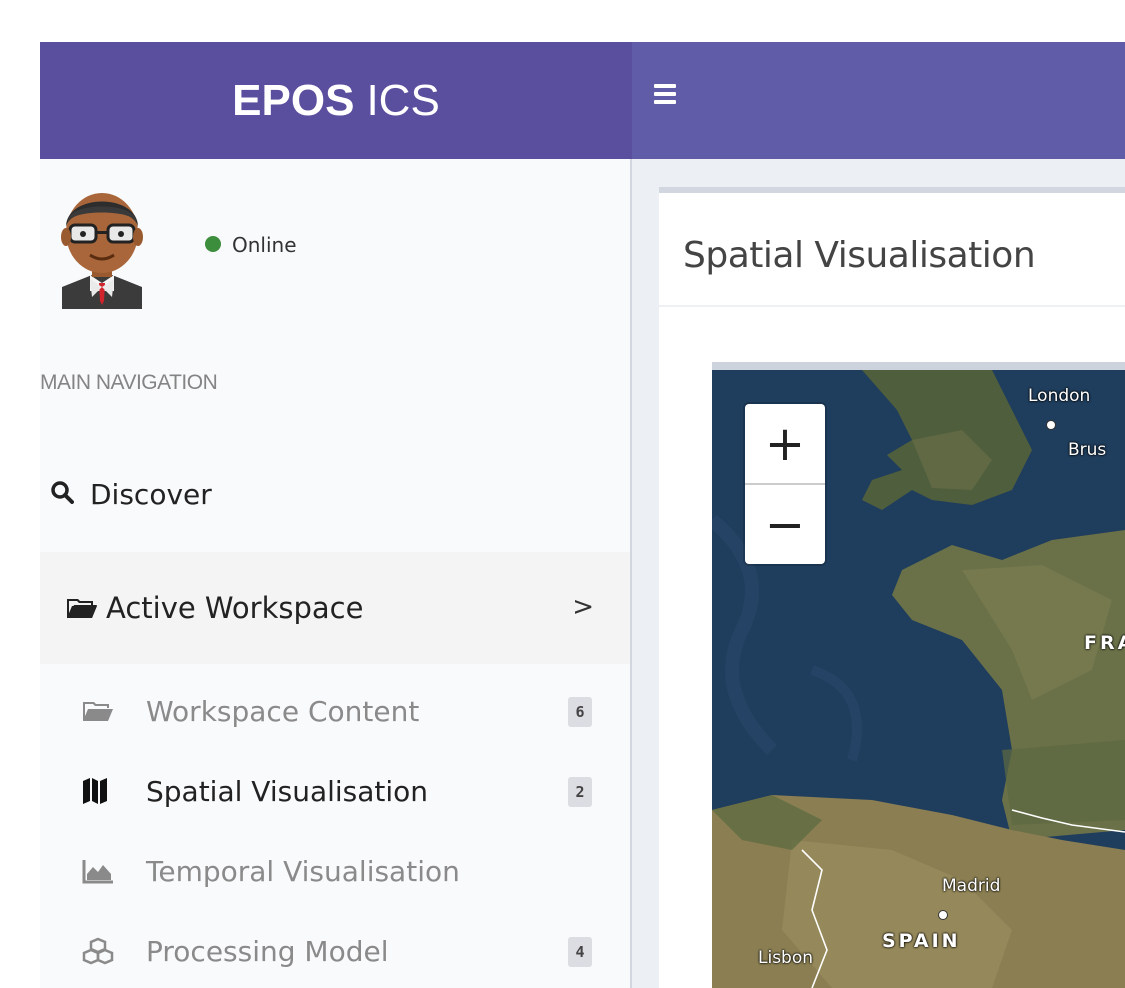  What do you see at coordinates (403, 100) in the screenshot?
I see `brand-name-light: ICS` at bounding box center [403, 100].